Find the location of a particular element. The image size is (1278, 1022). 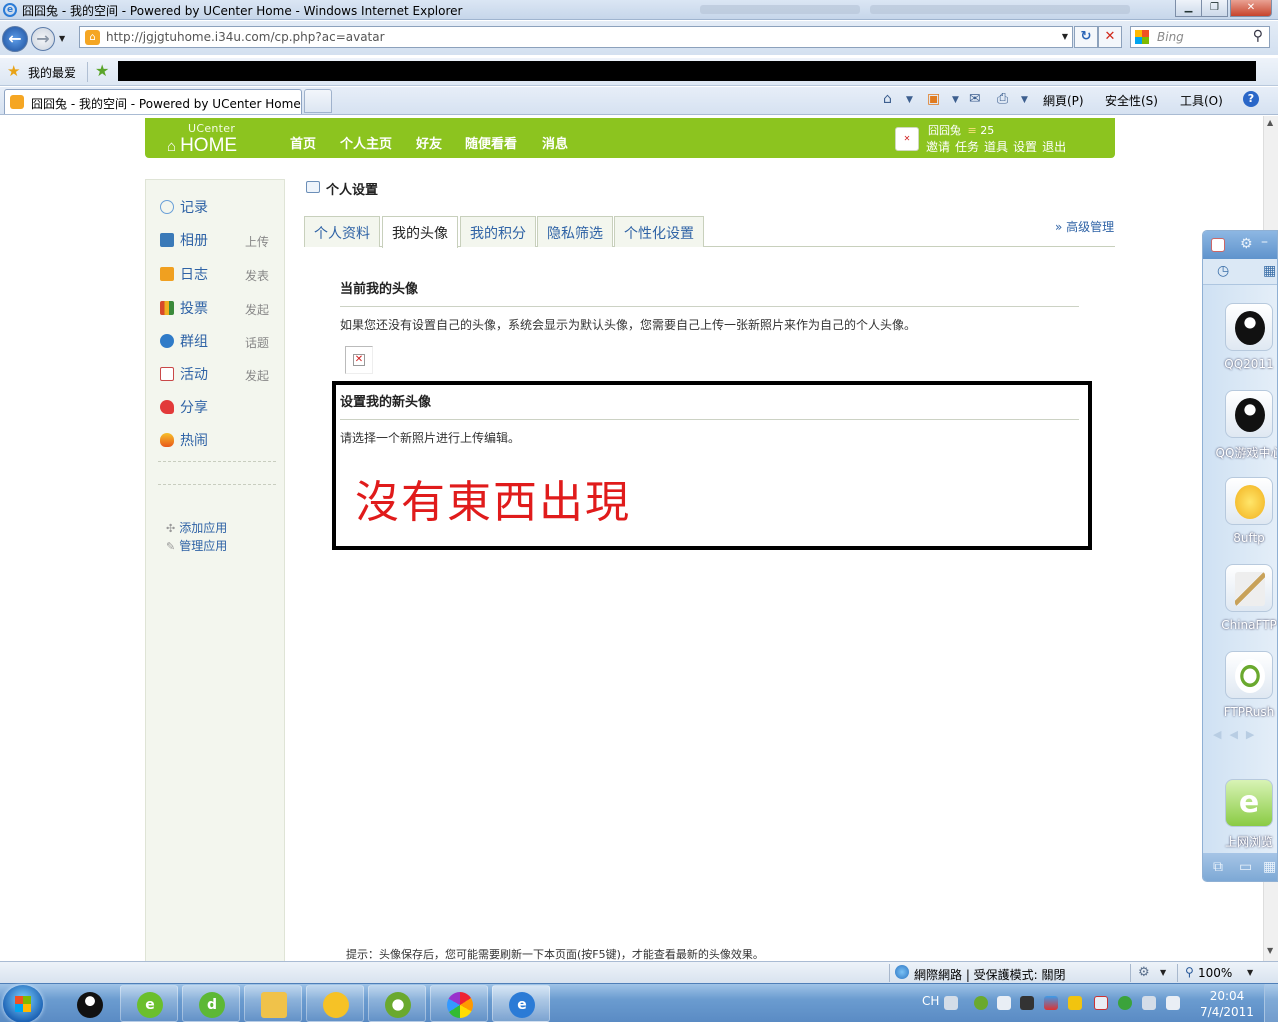

tab-personalize: 个性化设置 is located at coordinates (659, 231).